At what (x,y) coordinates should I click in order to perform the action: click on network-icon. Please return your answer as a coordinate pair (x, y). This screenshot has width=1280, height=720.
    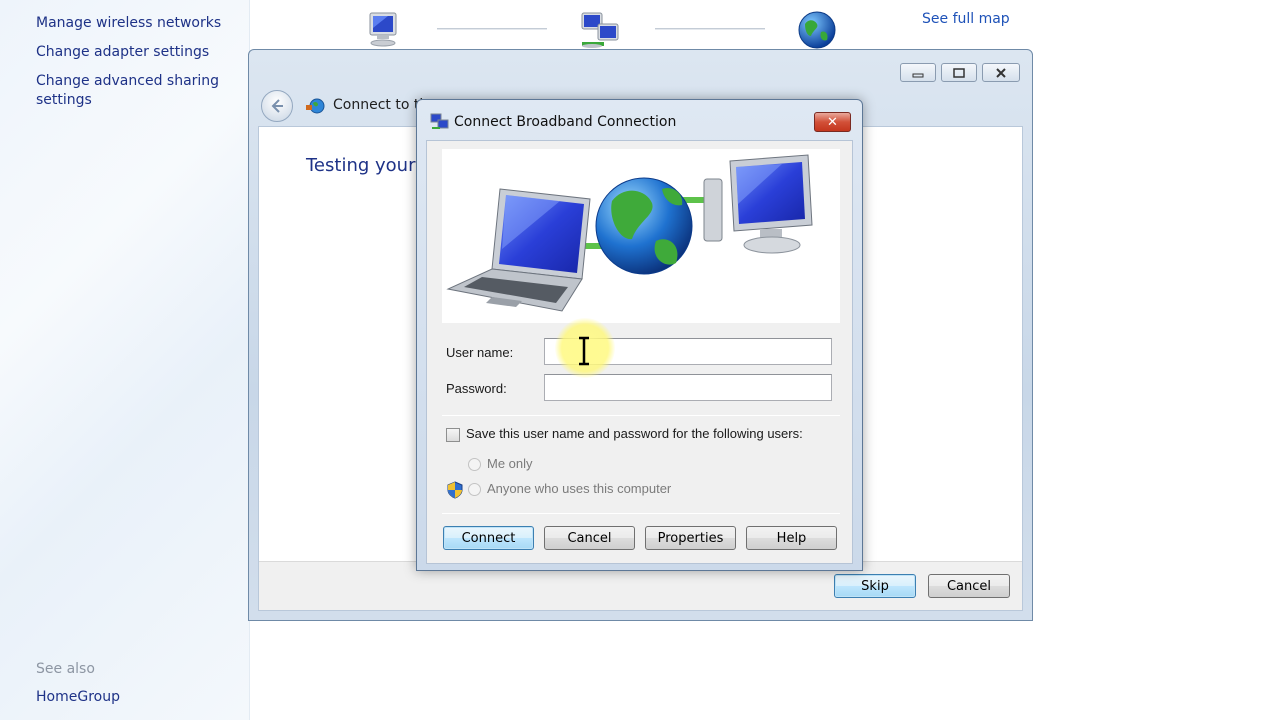
    Looking at the image, I should click on (600, 33).